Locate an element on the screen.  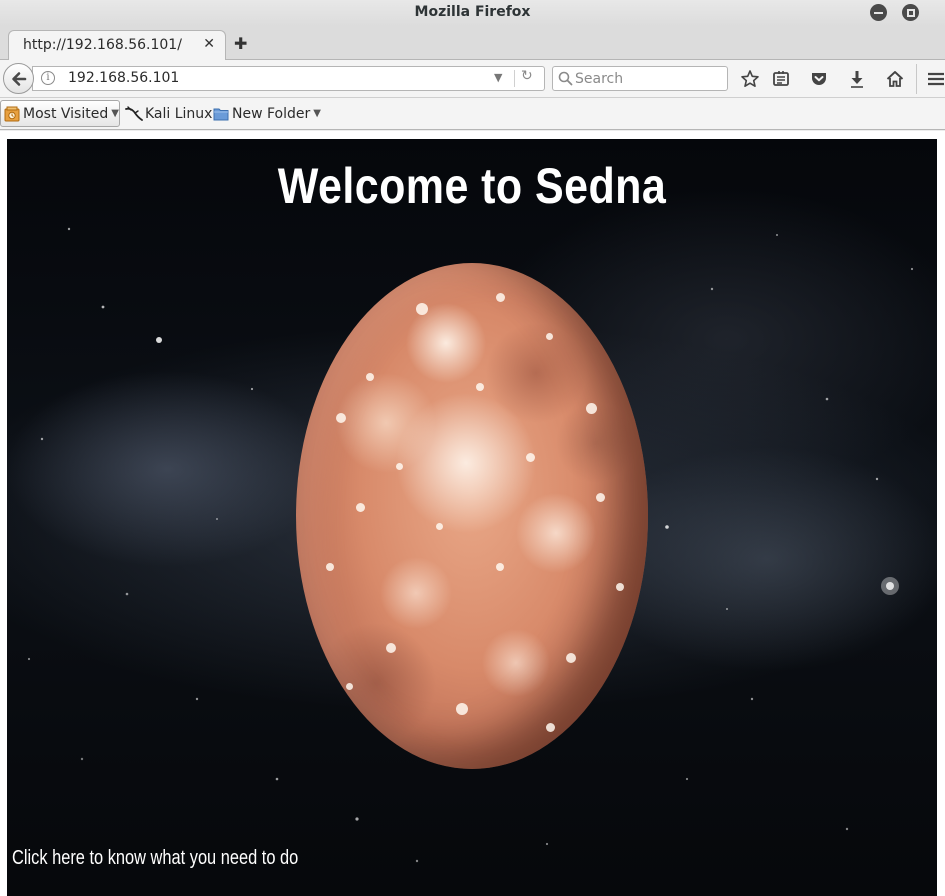
reload-icon: ↻ is located at coordinates (527, 76).